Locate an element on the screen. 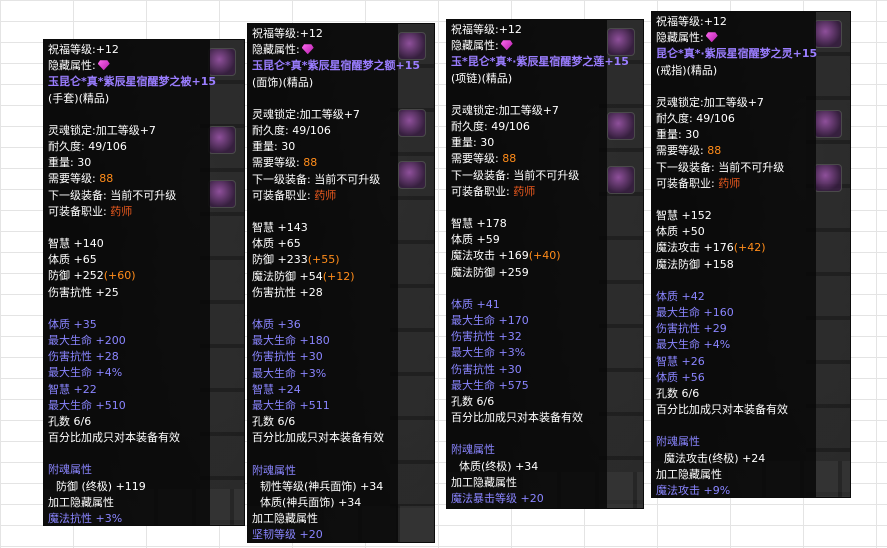 The height and width of the screenshot is (548, 887). base-stat: 魔法防御 +54(+12) is located at coordinates (325, 277).